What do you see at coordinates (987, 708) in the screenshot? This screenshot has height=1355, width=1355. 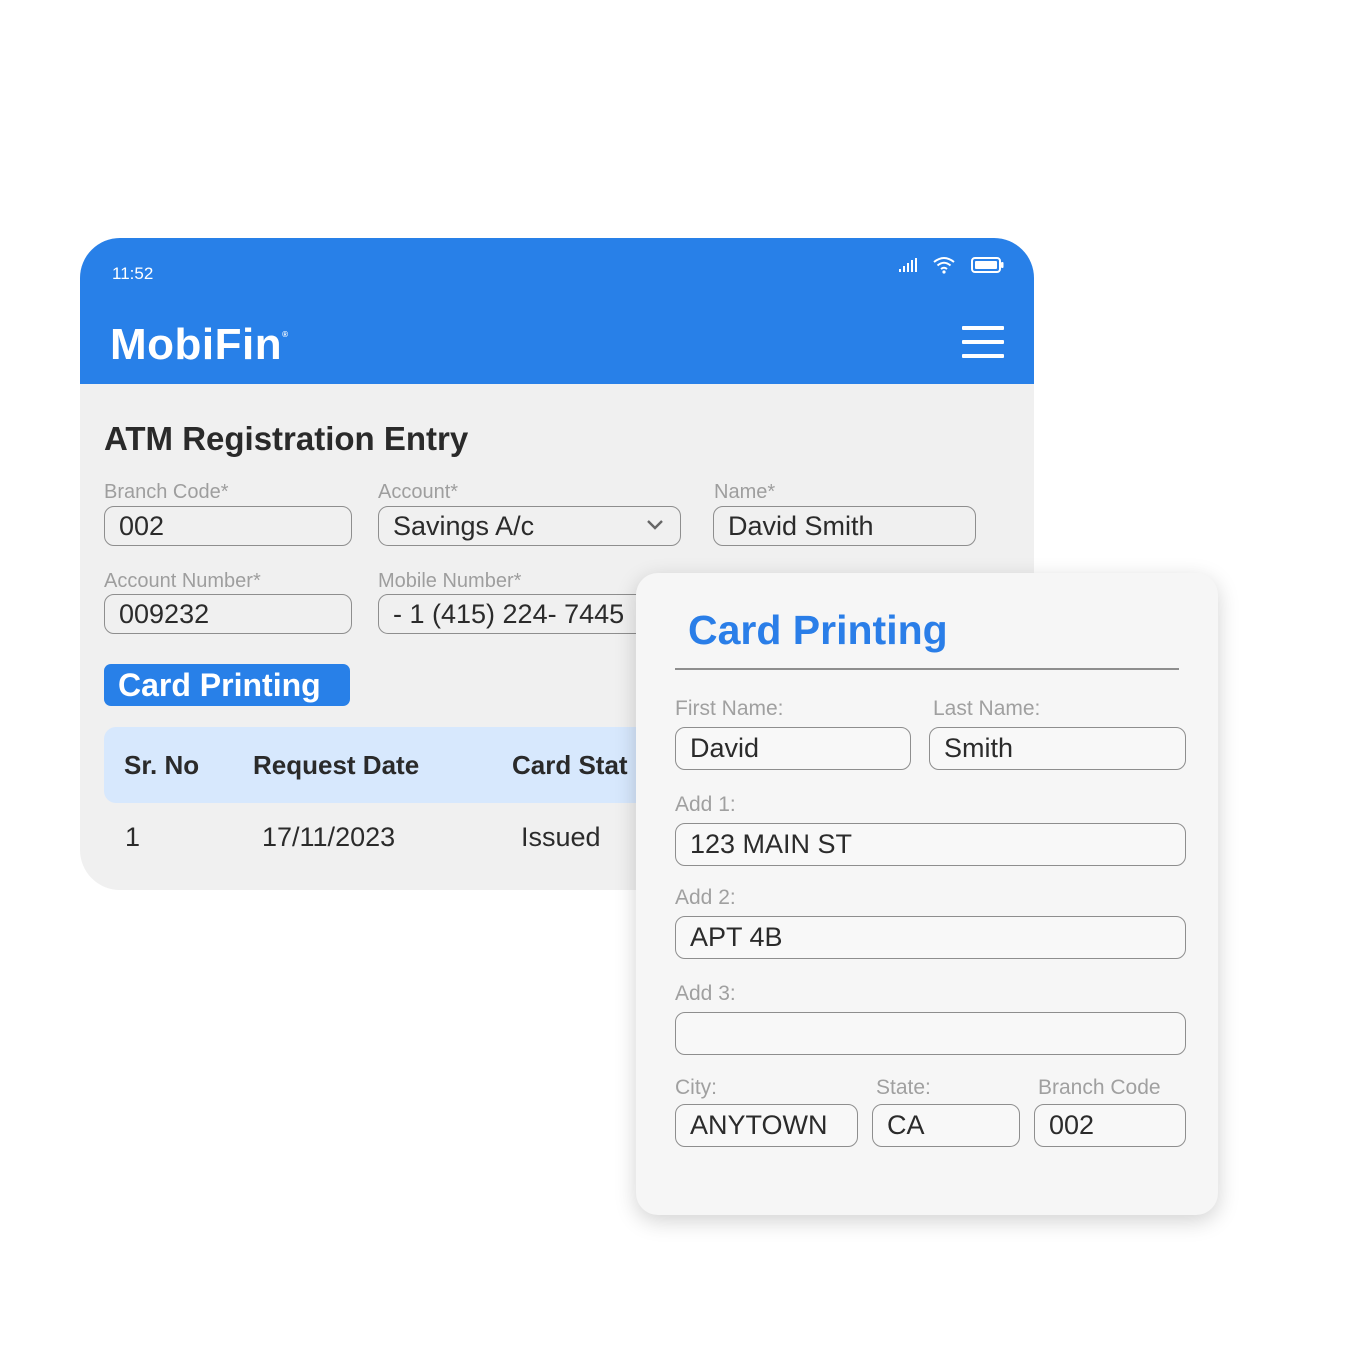 I see `last-name-label: Last Name:` at bounding box center [987, 708].